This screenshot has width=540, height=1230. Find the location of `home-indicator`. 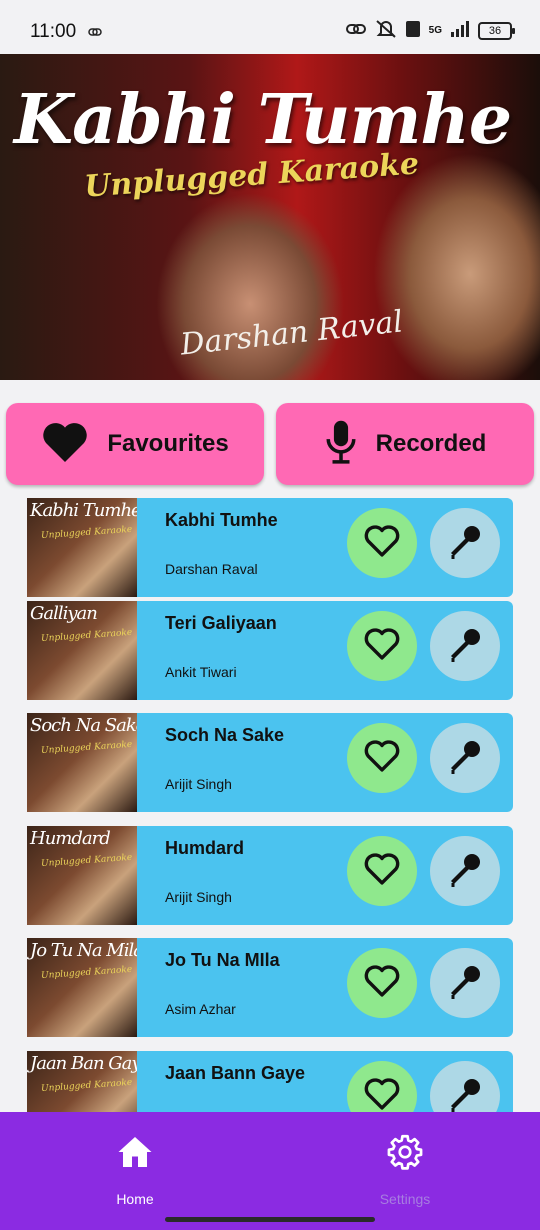

home-indicator is located at coordinates (270, 1219).